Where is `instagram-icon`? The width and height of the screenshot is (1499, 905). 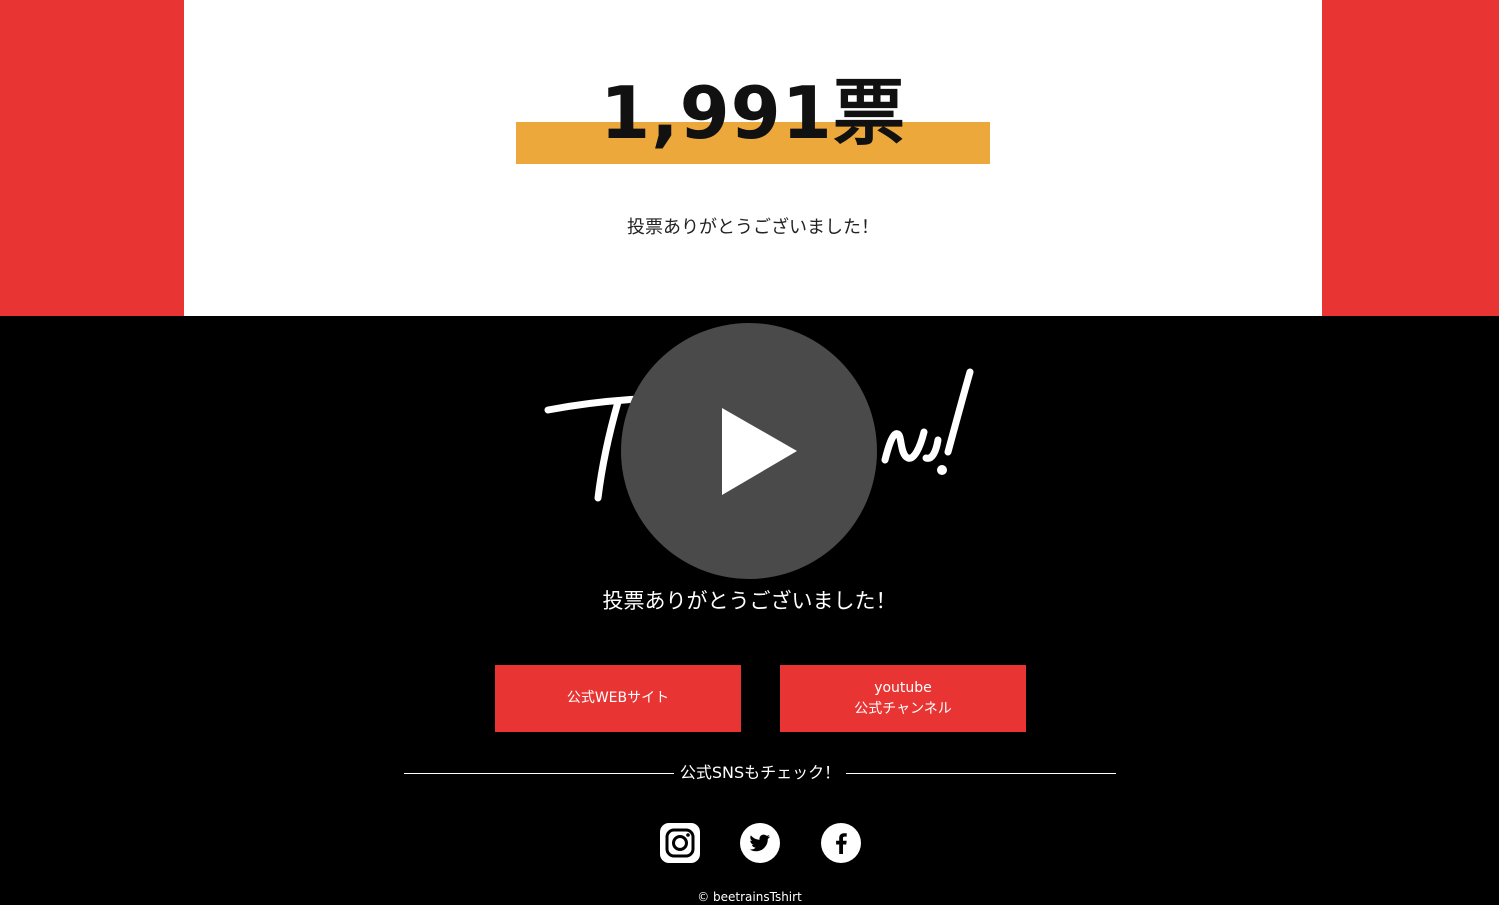 instagram-icon is located at coordinates (680, 843).